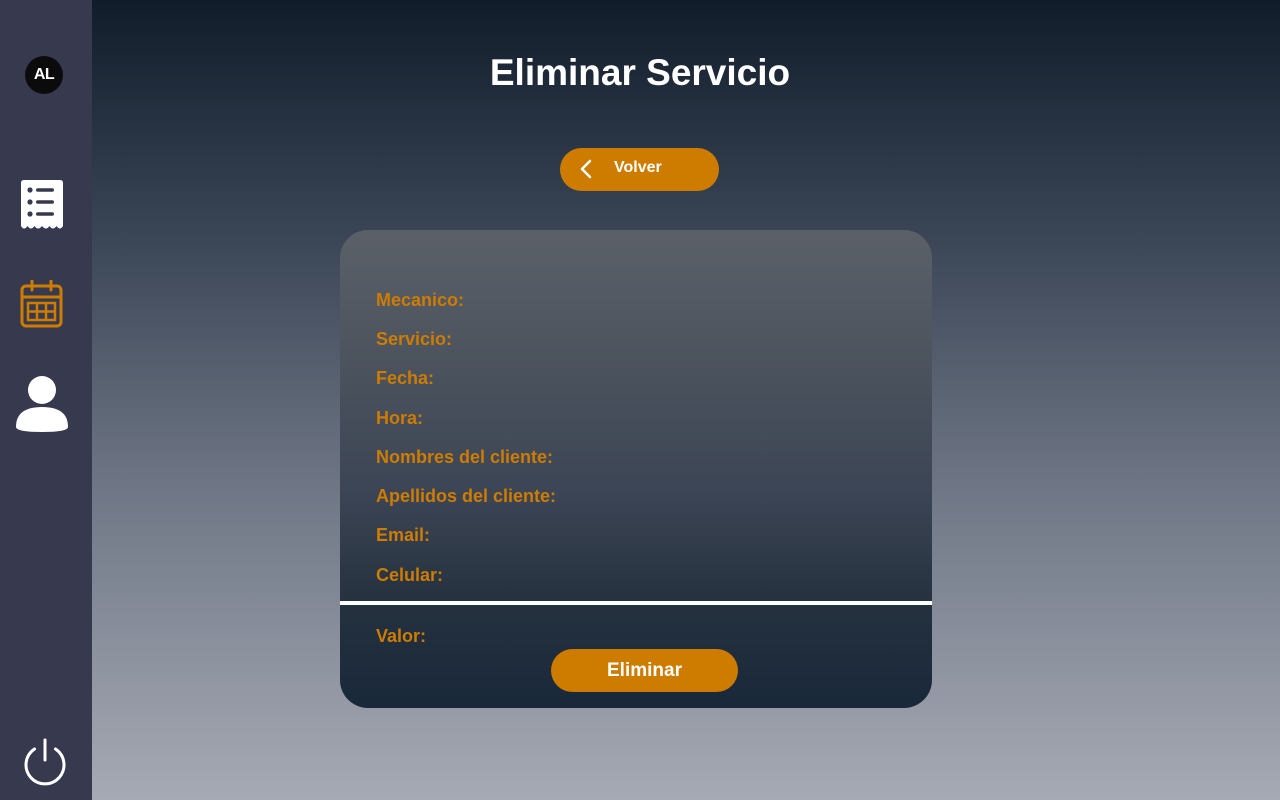  I want to click on receipt-list-icon, so click(42, 206).